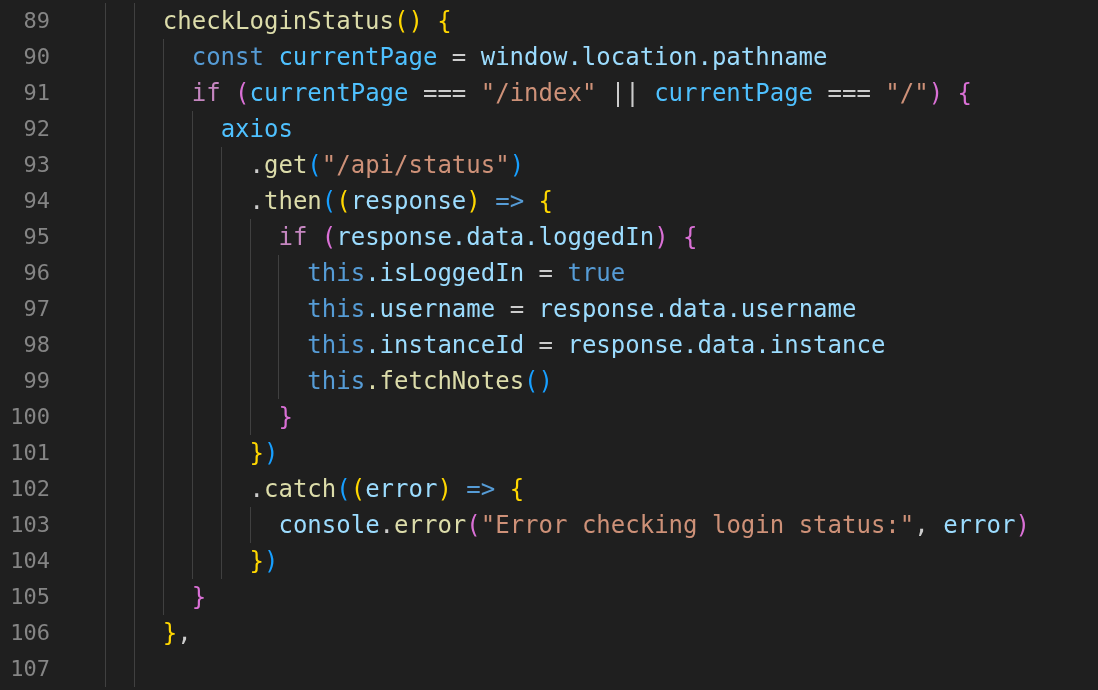 The width and height of the screenshot is (1098, 690). I want to click on code-line: if (response.data.loggedIn) {, so click(401, 237).